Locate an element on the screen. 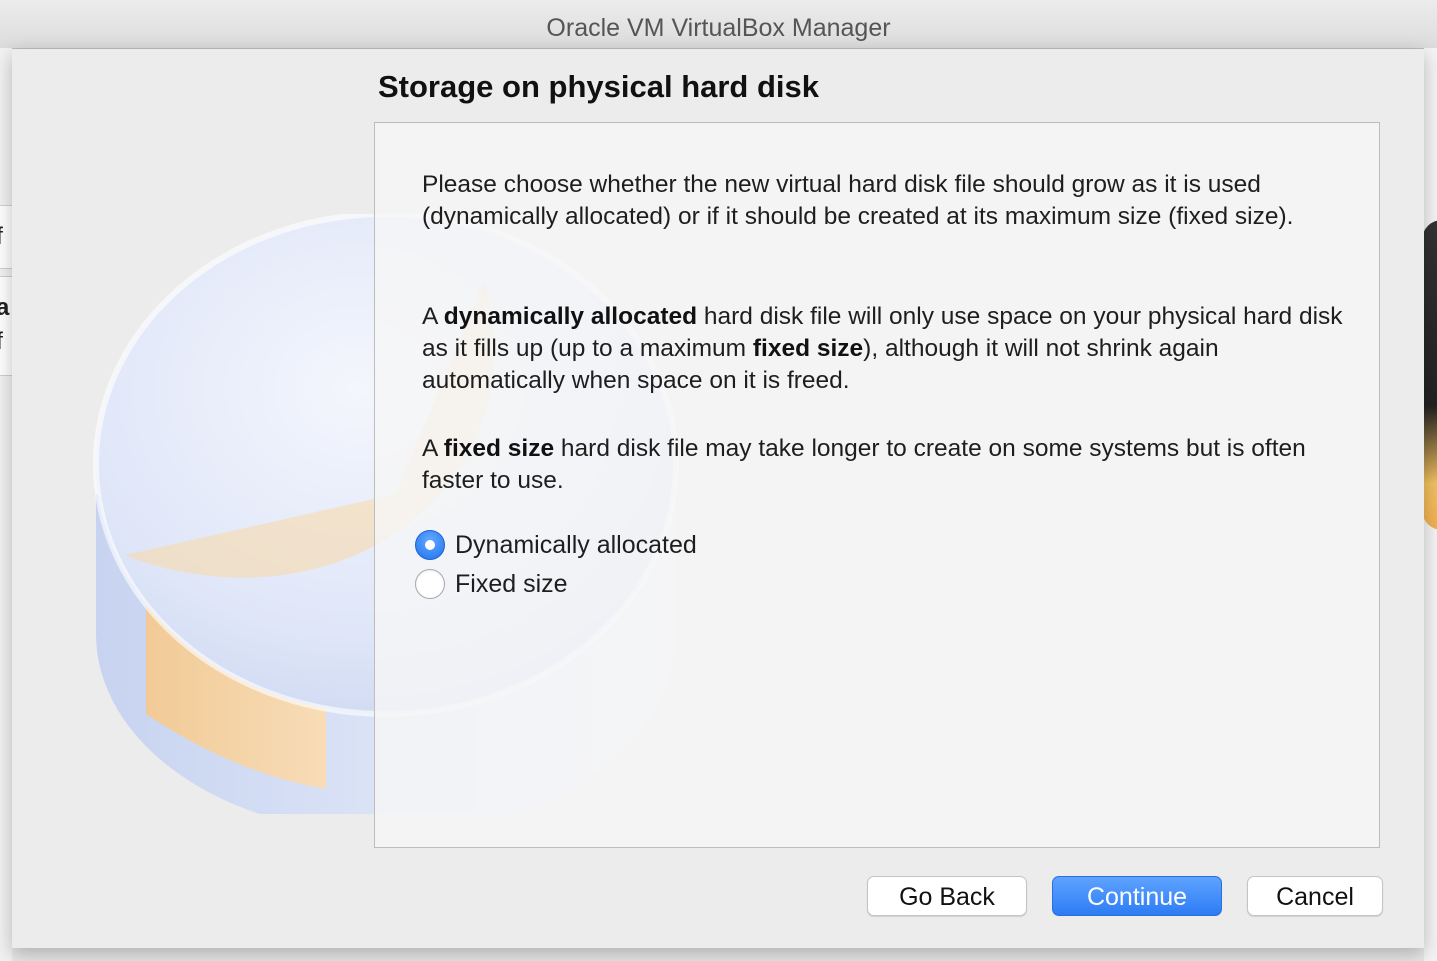 Image resolution: width=1437 pixels, height=961 pixels. background-list-item-text: ta is located at coordinates (6, 308).